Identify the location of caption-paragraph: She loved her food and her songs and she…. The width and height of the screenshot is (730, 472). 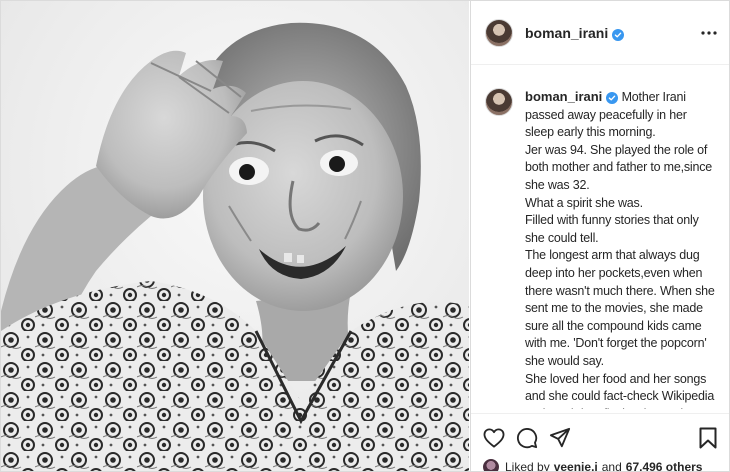
(620, 390).